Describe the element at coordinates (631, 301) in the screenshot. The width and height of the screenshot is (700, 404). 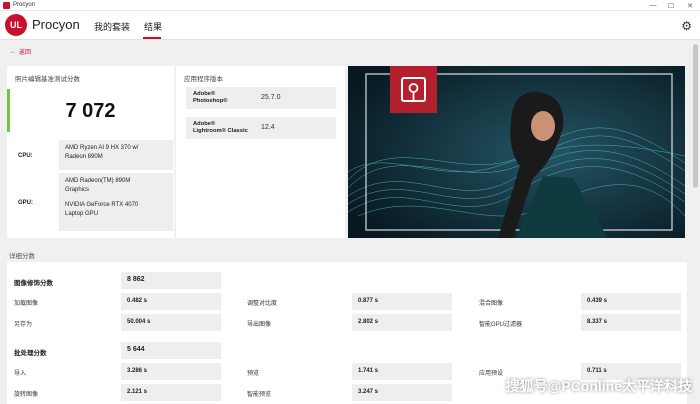
I see `metric-value: 0.439 s` at that location.